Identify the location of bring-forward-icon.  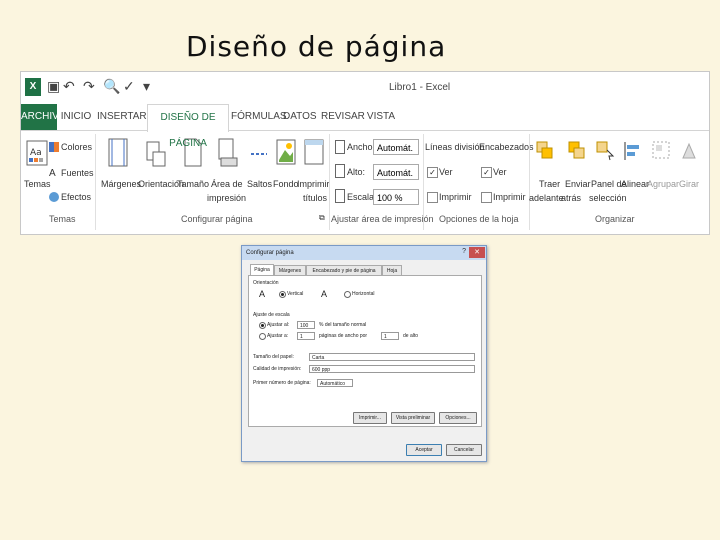
(545, 151).